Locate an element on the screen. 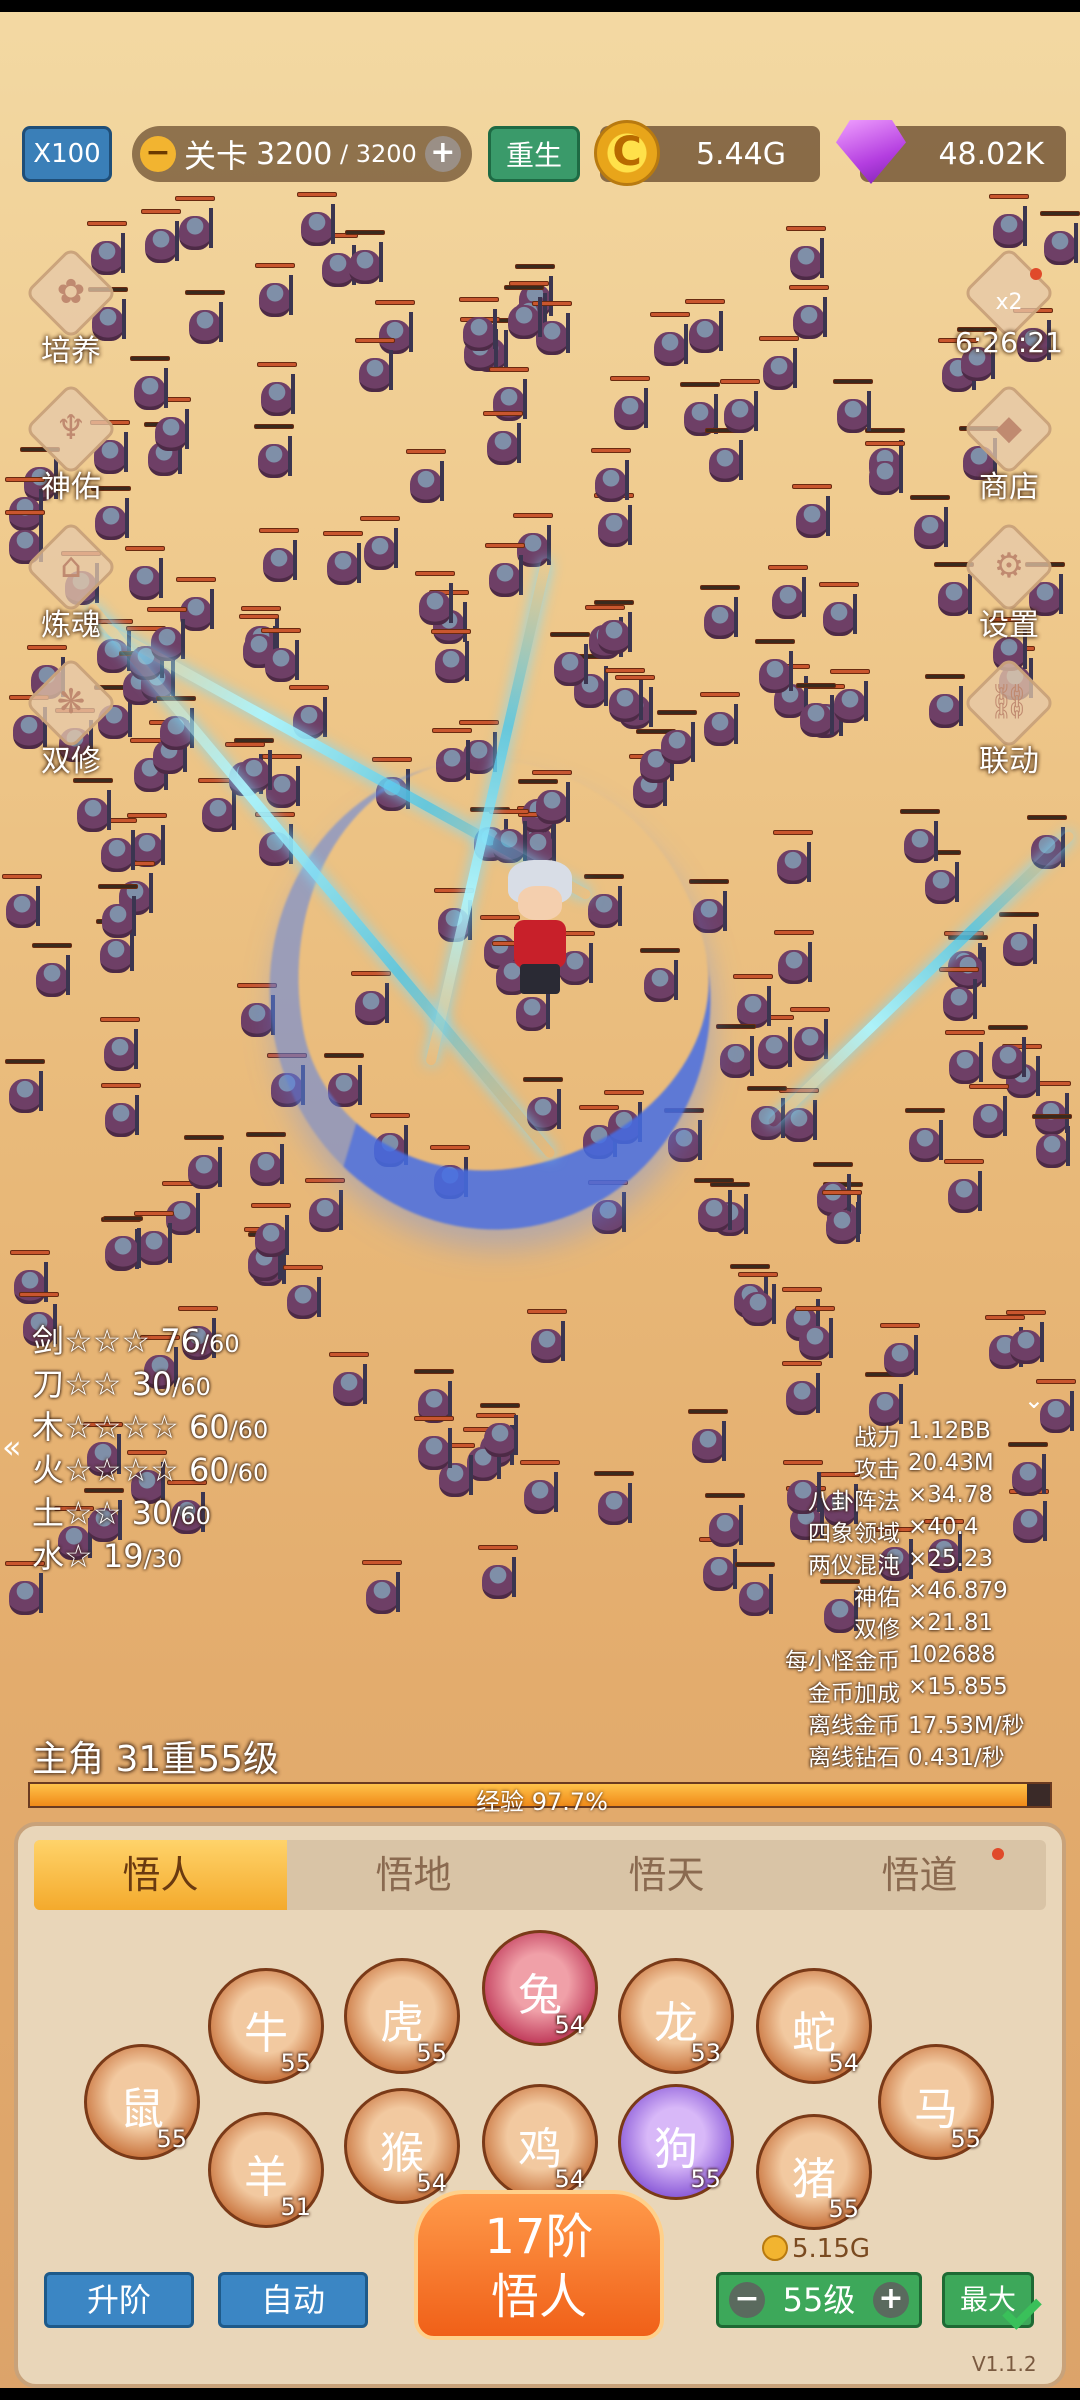 Image resolution: width=1080 pixels, height=2400 pixels. element-row-water: 水☆ 19/30 is located at coordinates (150, 1553).